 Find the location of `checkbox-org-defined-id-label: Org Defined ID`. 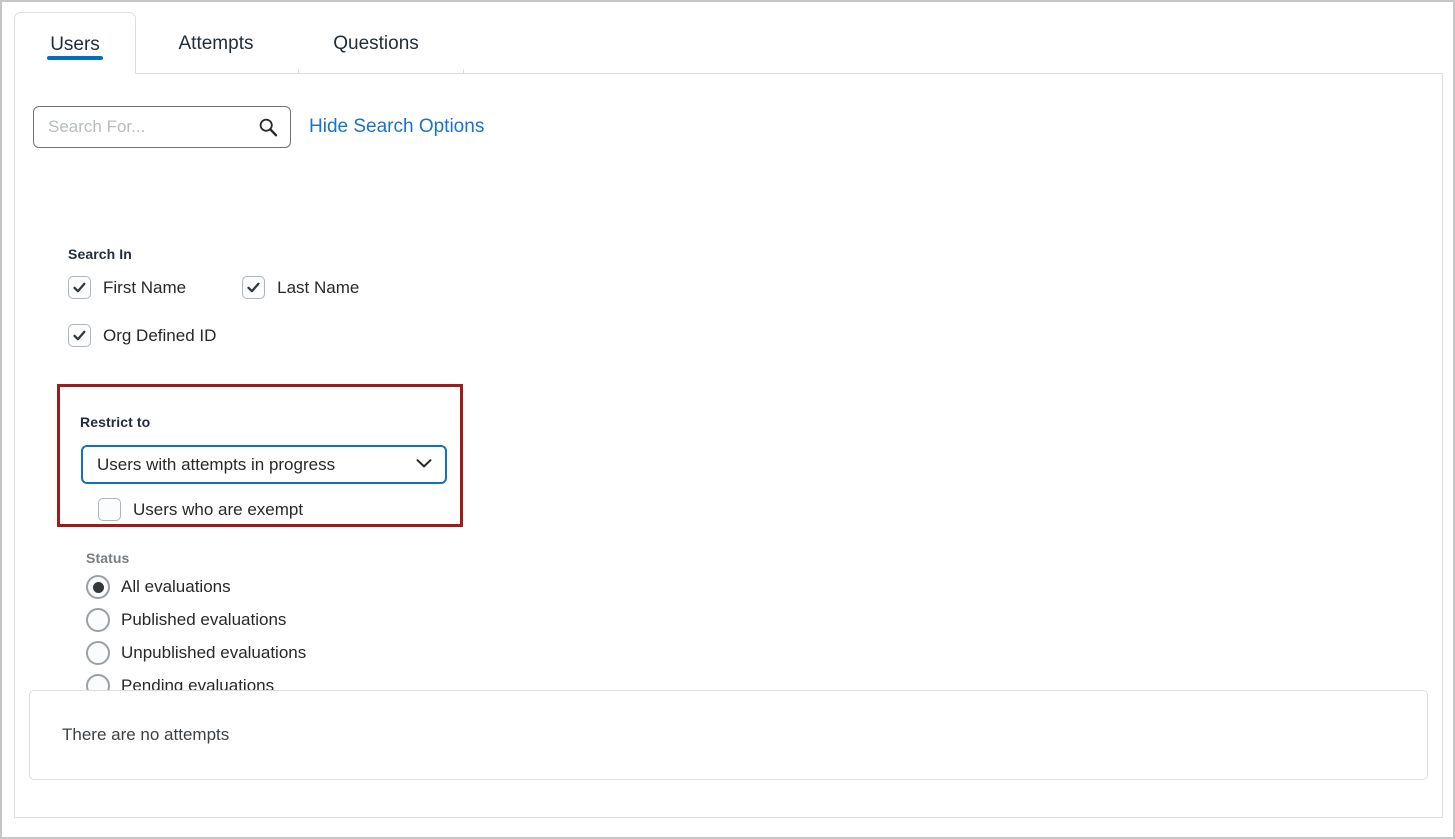

checkbox-org-defined-id-label: Org Defined ID is located at coordinates (160, 335).